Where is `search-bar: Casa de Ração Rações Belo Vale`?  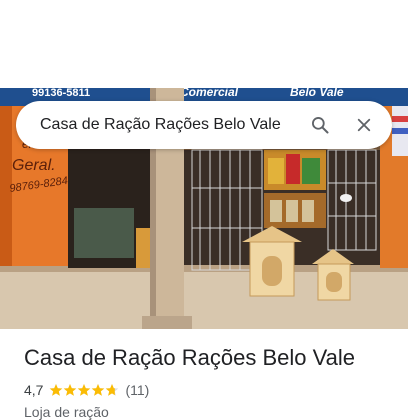 search-bar: Casa de Ração Rações Belo Vale is located at coordinates (204, 125).